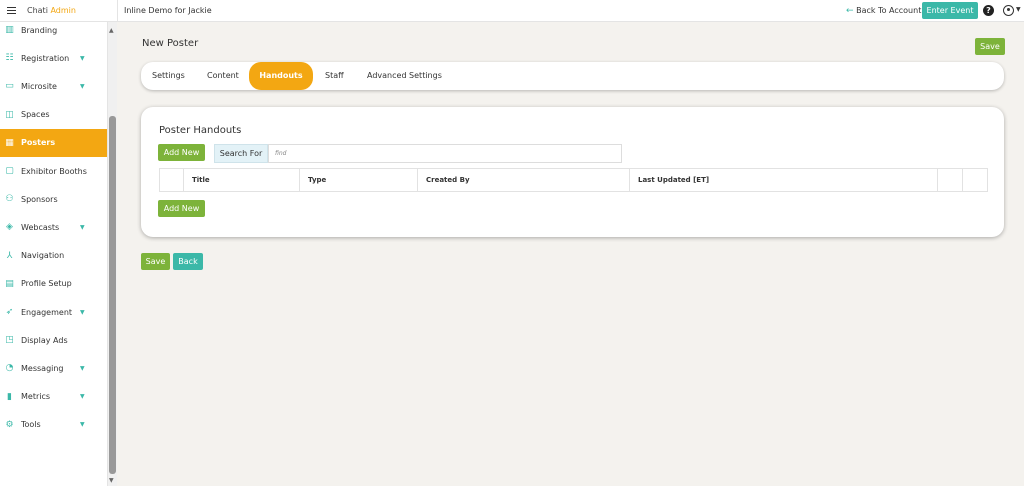 Image resolution: width=1024 pixels, height=486 pixels. Describe the element at coordinates (45, 58) in the screenshot. I see `sidebar-item-label: Registration` at that location.